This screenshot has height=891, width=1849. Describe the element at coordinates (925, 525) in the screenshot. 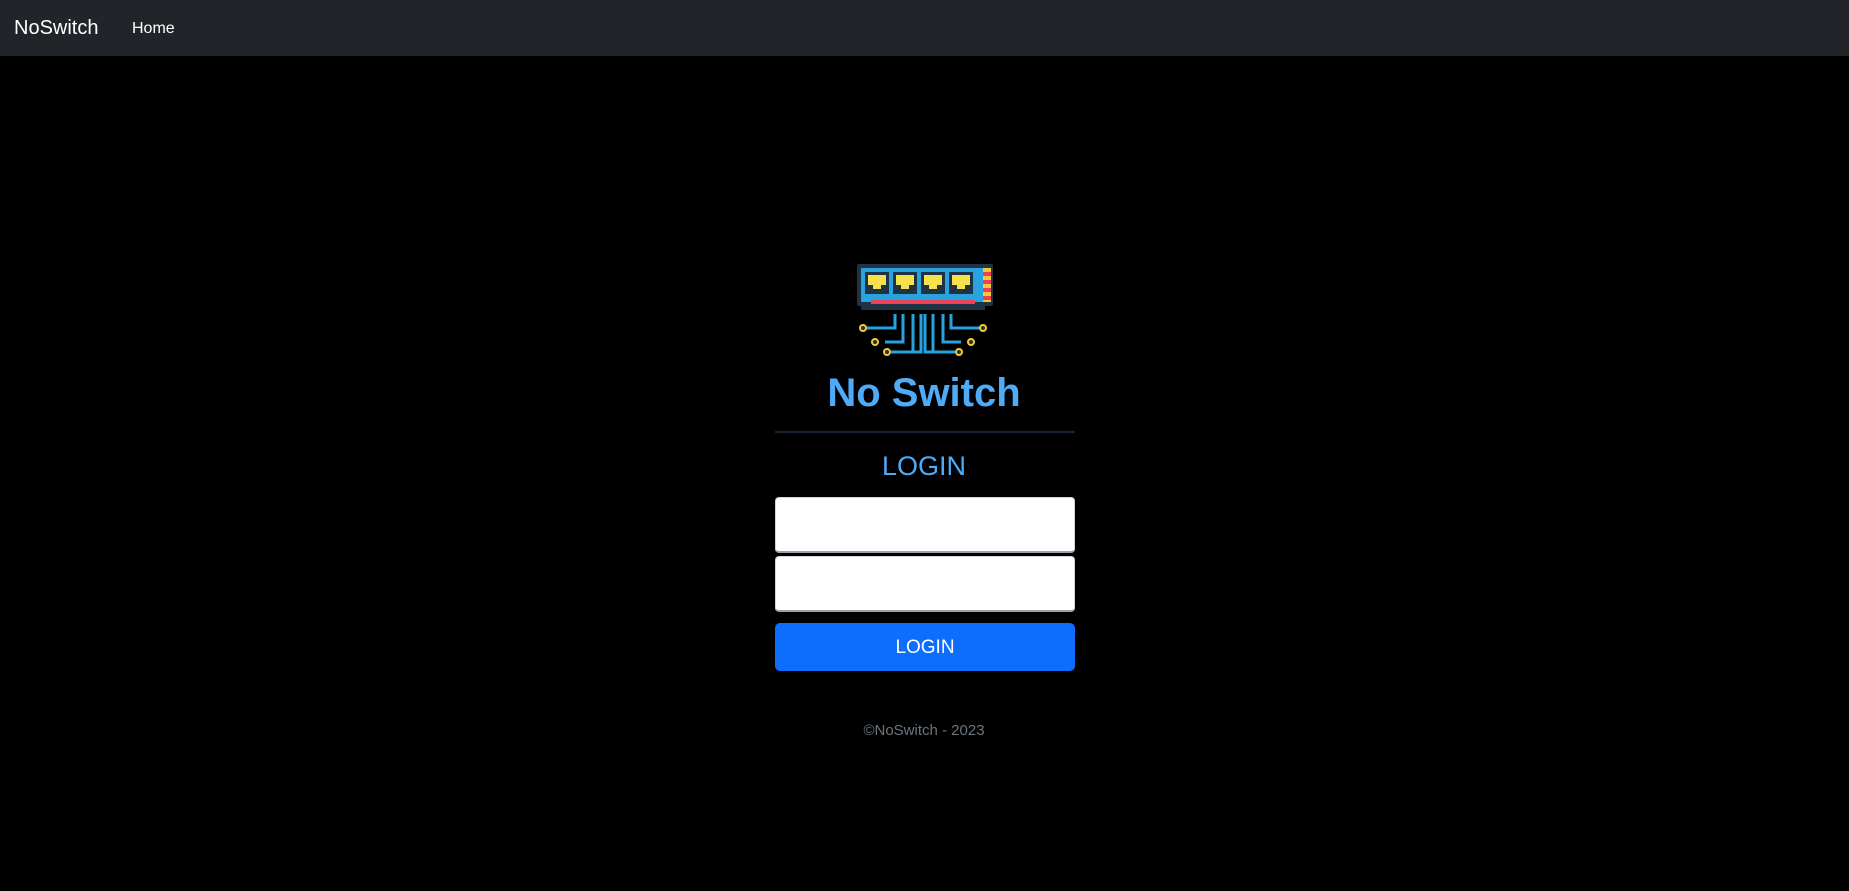

I see `username-field` at that location.